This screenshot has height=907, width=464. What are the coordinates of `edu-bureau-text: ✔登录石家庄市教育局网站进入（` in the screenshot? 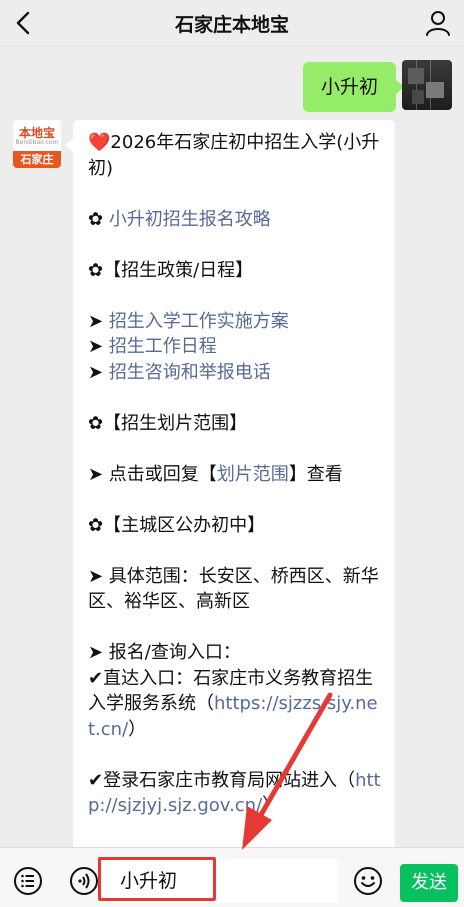 It's located at (222, 780).